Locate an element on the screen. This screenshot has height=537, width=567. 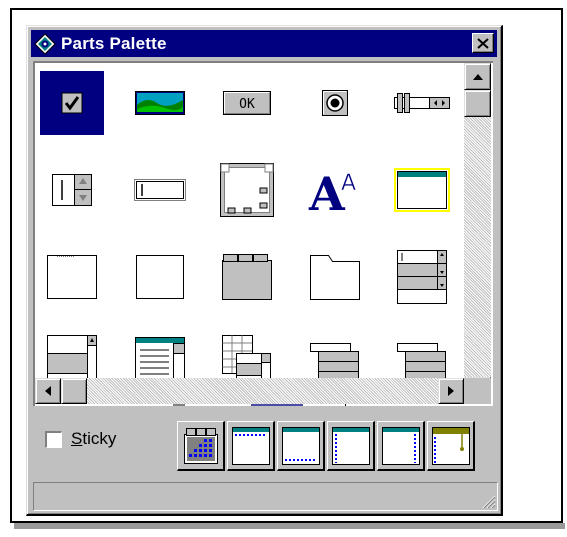
sticky-label: Sticky is located at coordinates (94, 438).